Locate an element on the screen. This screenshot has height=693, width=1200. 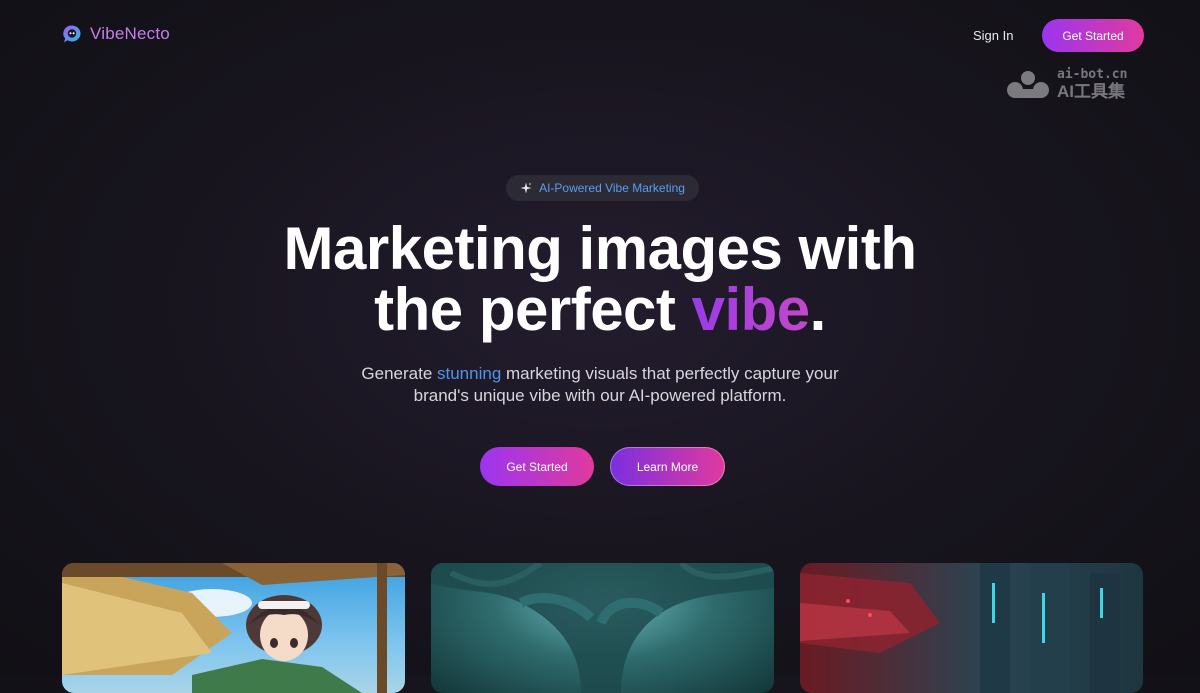
brand-logo-icon is located at coordinates (72, 34).